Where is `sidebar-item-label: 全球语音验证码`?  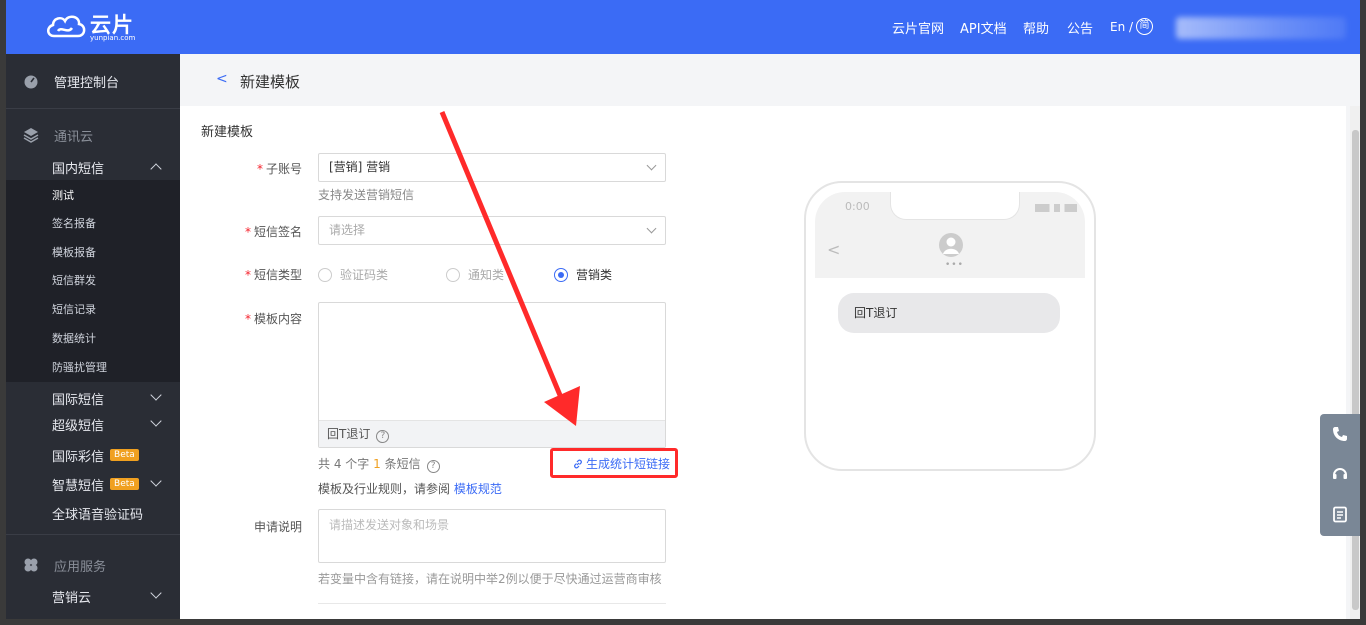 sidebar-item-label: 全球语音验证码 is located at coordinates (98, 515).